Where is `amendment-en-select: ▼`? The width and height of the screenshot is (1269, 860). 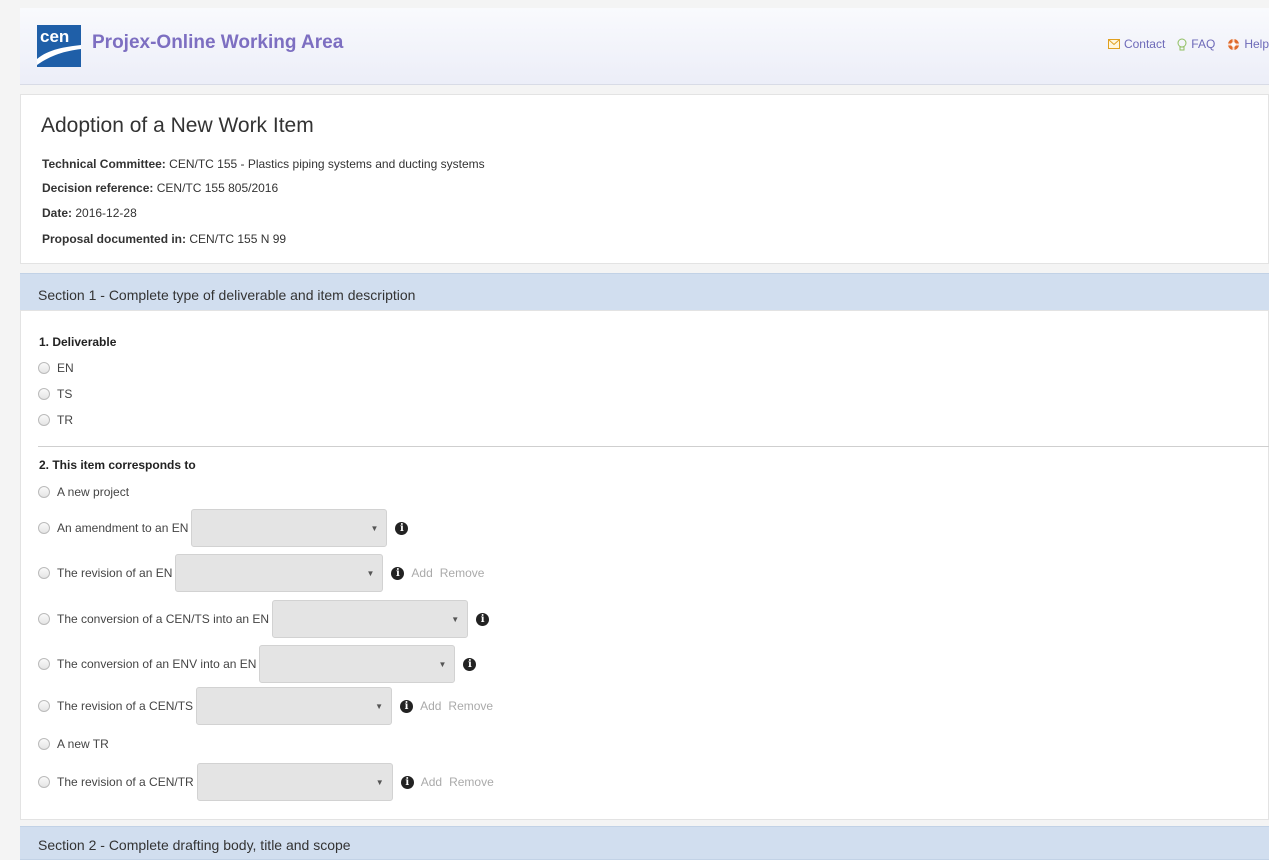 amendment-en-select: ▼ is located at coordinates (289, 528).